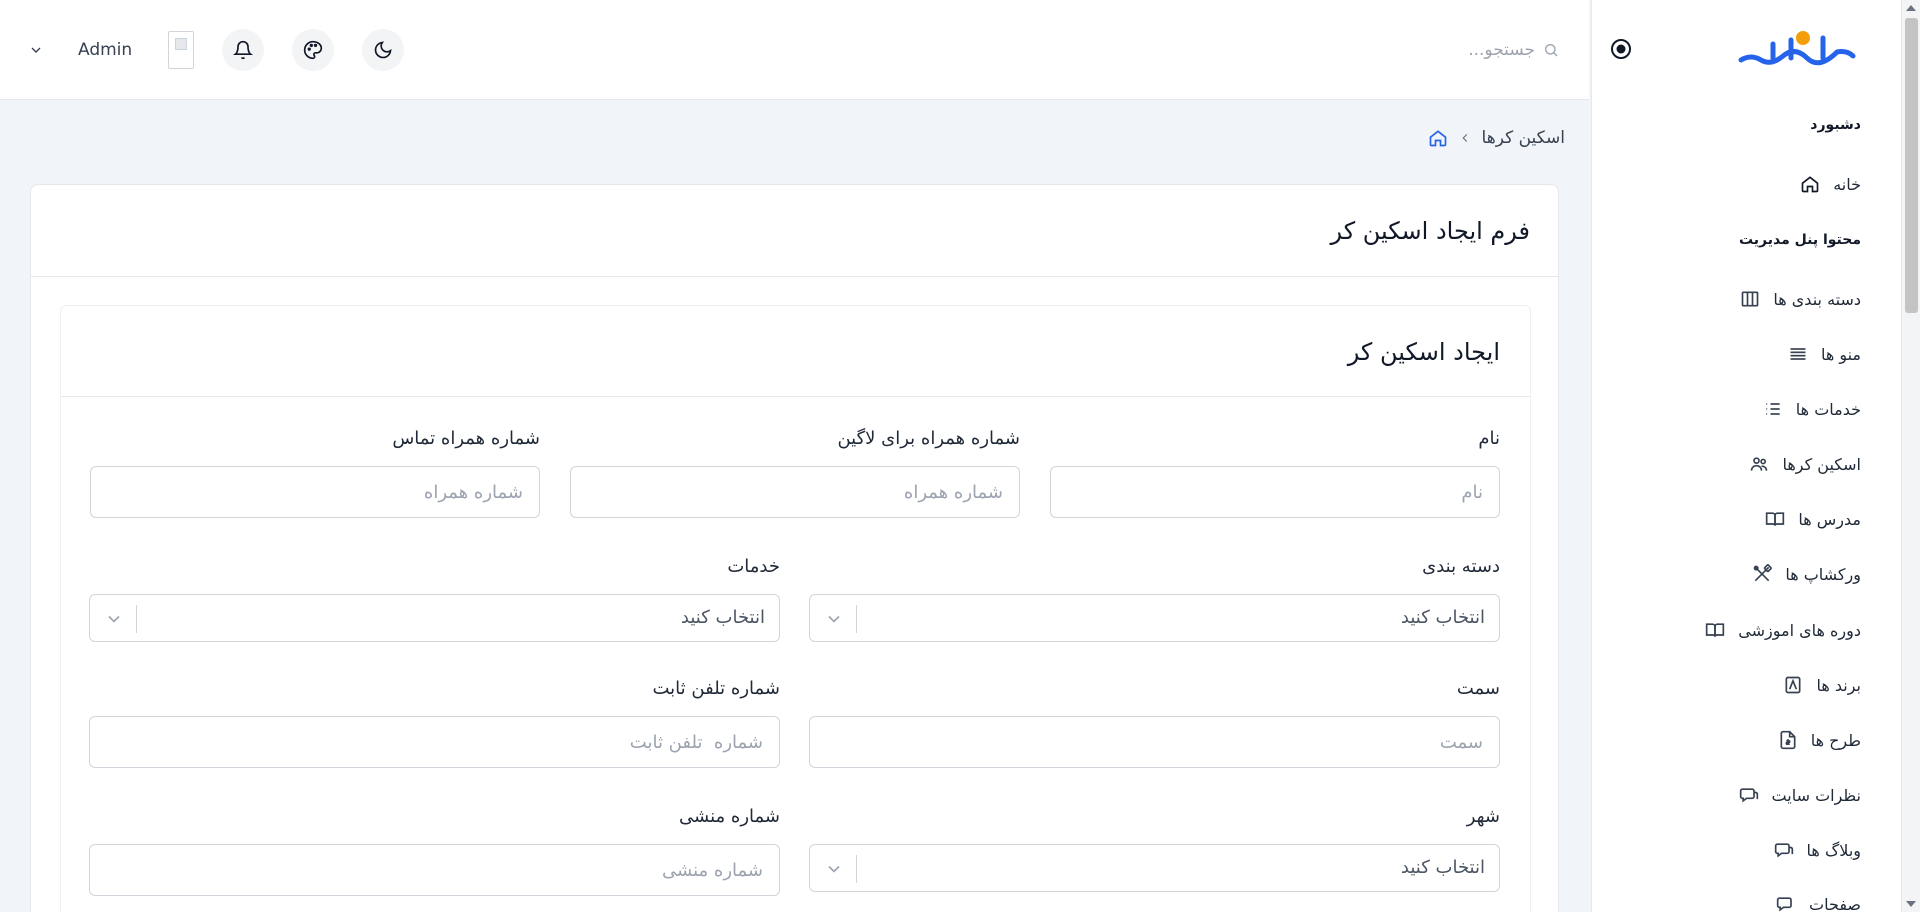 This screenshot has height=912, width=1920. Describe the element at coordinates (1911, 904) in the screenshot. I see `scroll-down-arrow-icon` at that location.